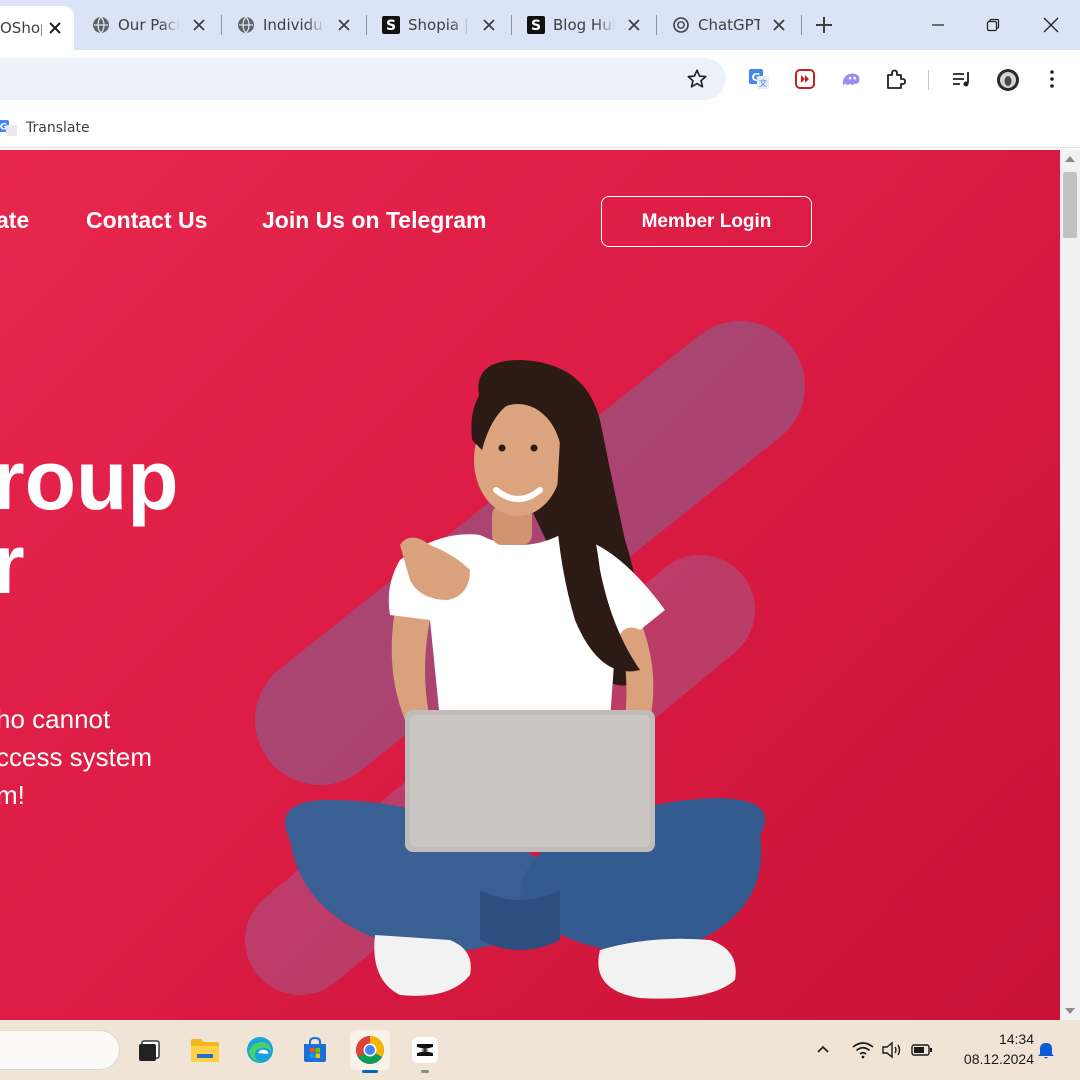 This screenshot has width=1080, height=1080. Describe the element at coordinates (425, 1071) in the screenshot. I see `open-app-indicator` at that location.